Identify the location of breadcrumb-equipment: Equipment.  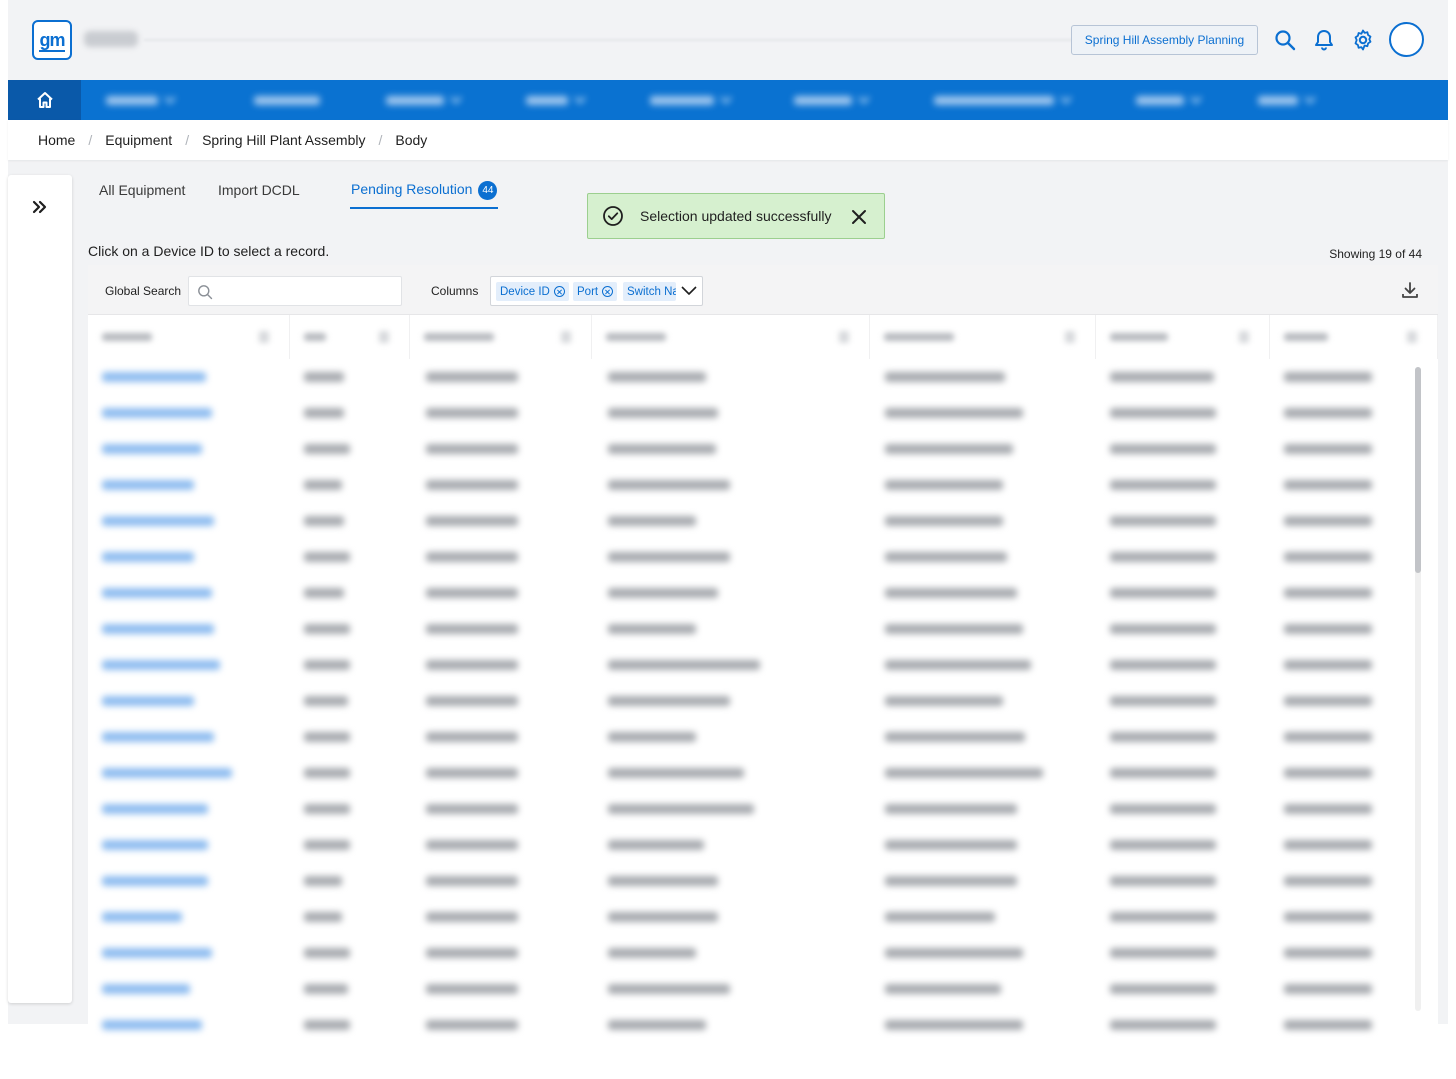
(138, 140).